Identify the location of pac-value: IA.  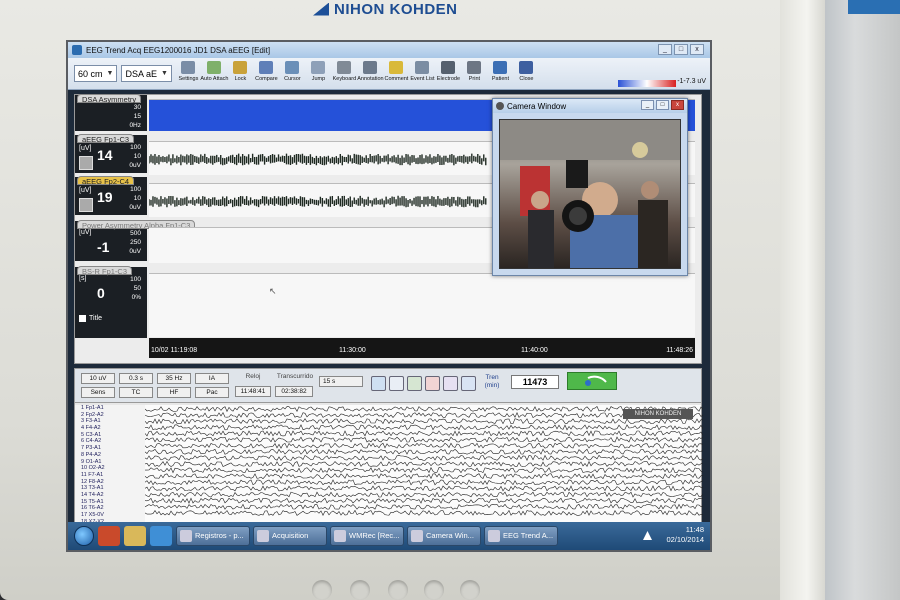
(212, 378).